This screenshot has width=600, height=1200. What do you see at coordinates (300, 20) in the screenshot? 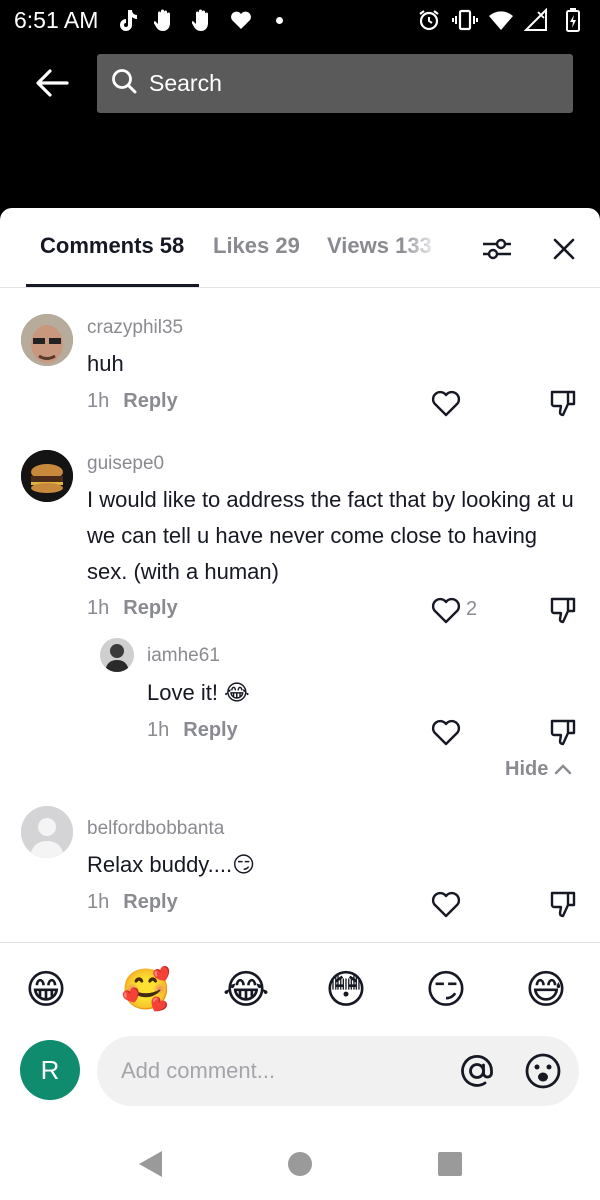
I see `status-bar: 6:51 AM` at bounding box center [300, 20].